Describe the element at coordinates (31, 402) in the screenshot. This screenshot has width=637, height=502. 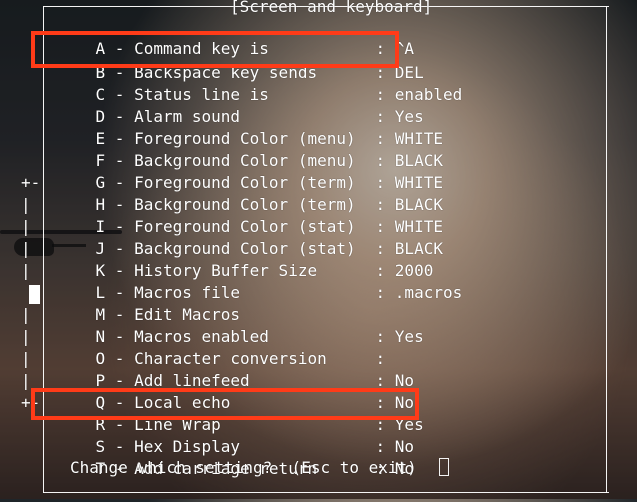
I see `outside-left-plus-dash-bottom: +-` at that location.